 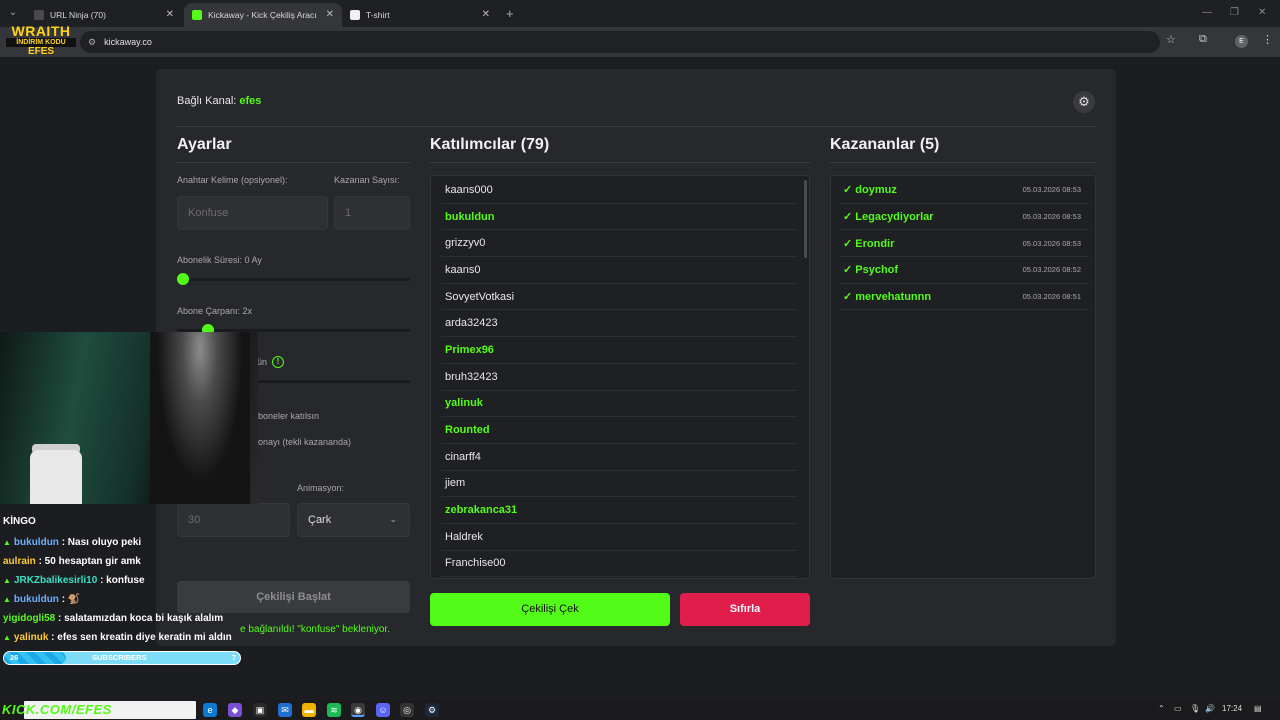 I want to click on site-info-icon: ⚙, so click(x=92, y=42).